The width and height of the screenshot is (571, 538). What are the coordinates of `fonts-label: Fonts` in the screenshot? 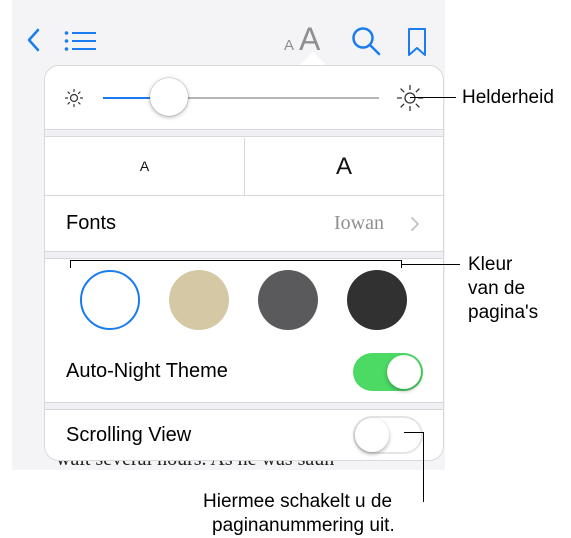 It's located at (91, 223).